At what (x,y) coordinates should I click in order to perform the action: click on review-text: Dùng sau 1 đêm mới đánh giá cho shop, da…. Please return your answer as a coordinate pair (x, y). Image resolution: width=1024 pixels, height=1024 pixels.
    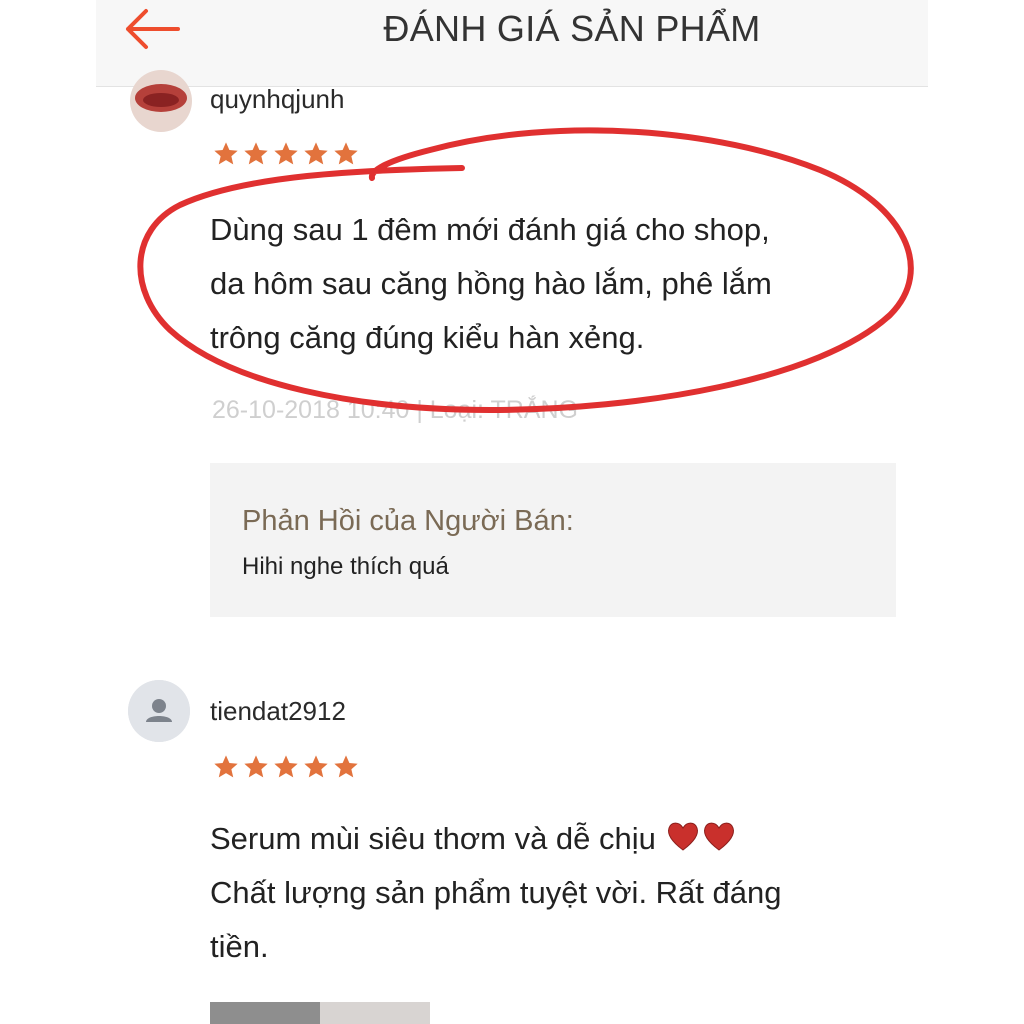
    Looking at the image, I should click on (491, 284).